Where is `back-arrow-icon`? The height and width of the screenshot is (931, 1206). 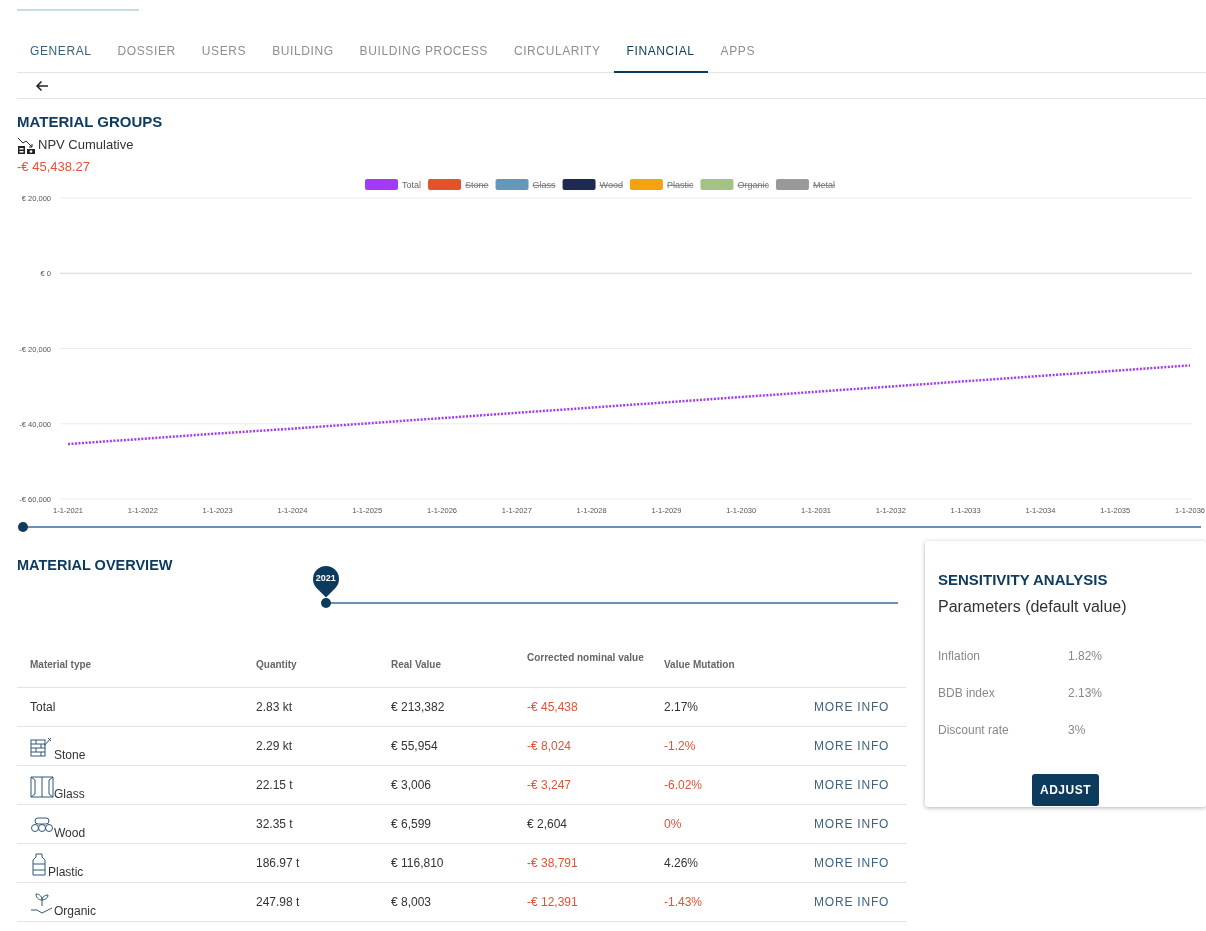
back-arrow-icon is located at coordinates (42, 85).